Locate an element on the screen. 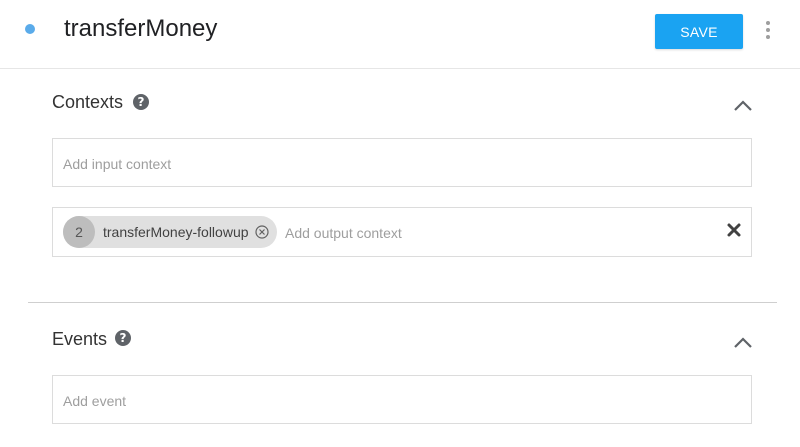 The width and height of the screenshot is (800, 447). output-context-name: transferMoney-followup is located at coordinates (176, 232).